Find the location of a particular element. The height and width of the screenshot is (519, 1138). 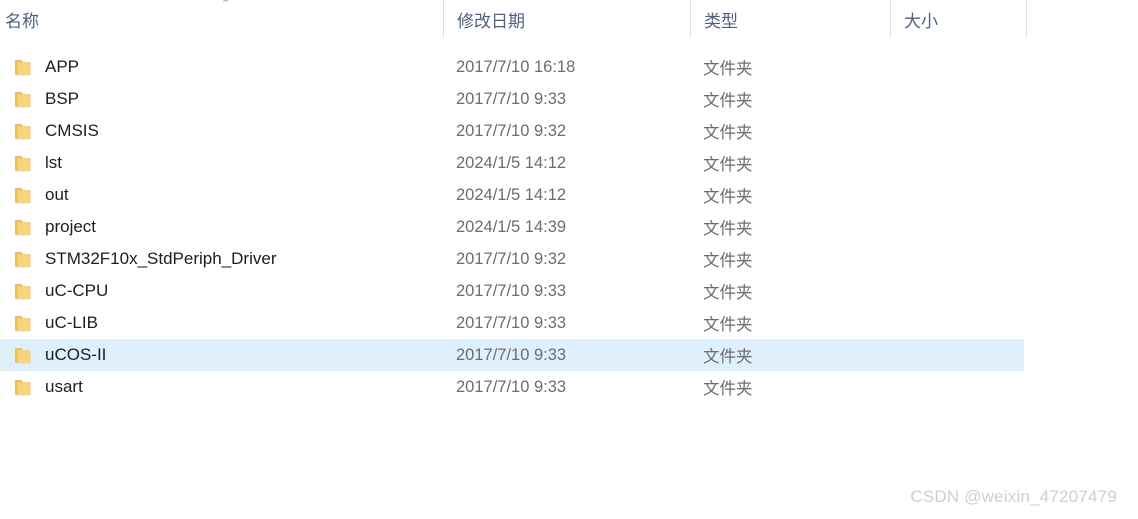

column-header-date-modified: 修改日期 is located at coordinates (566, 19).